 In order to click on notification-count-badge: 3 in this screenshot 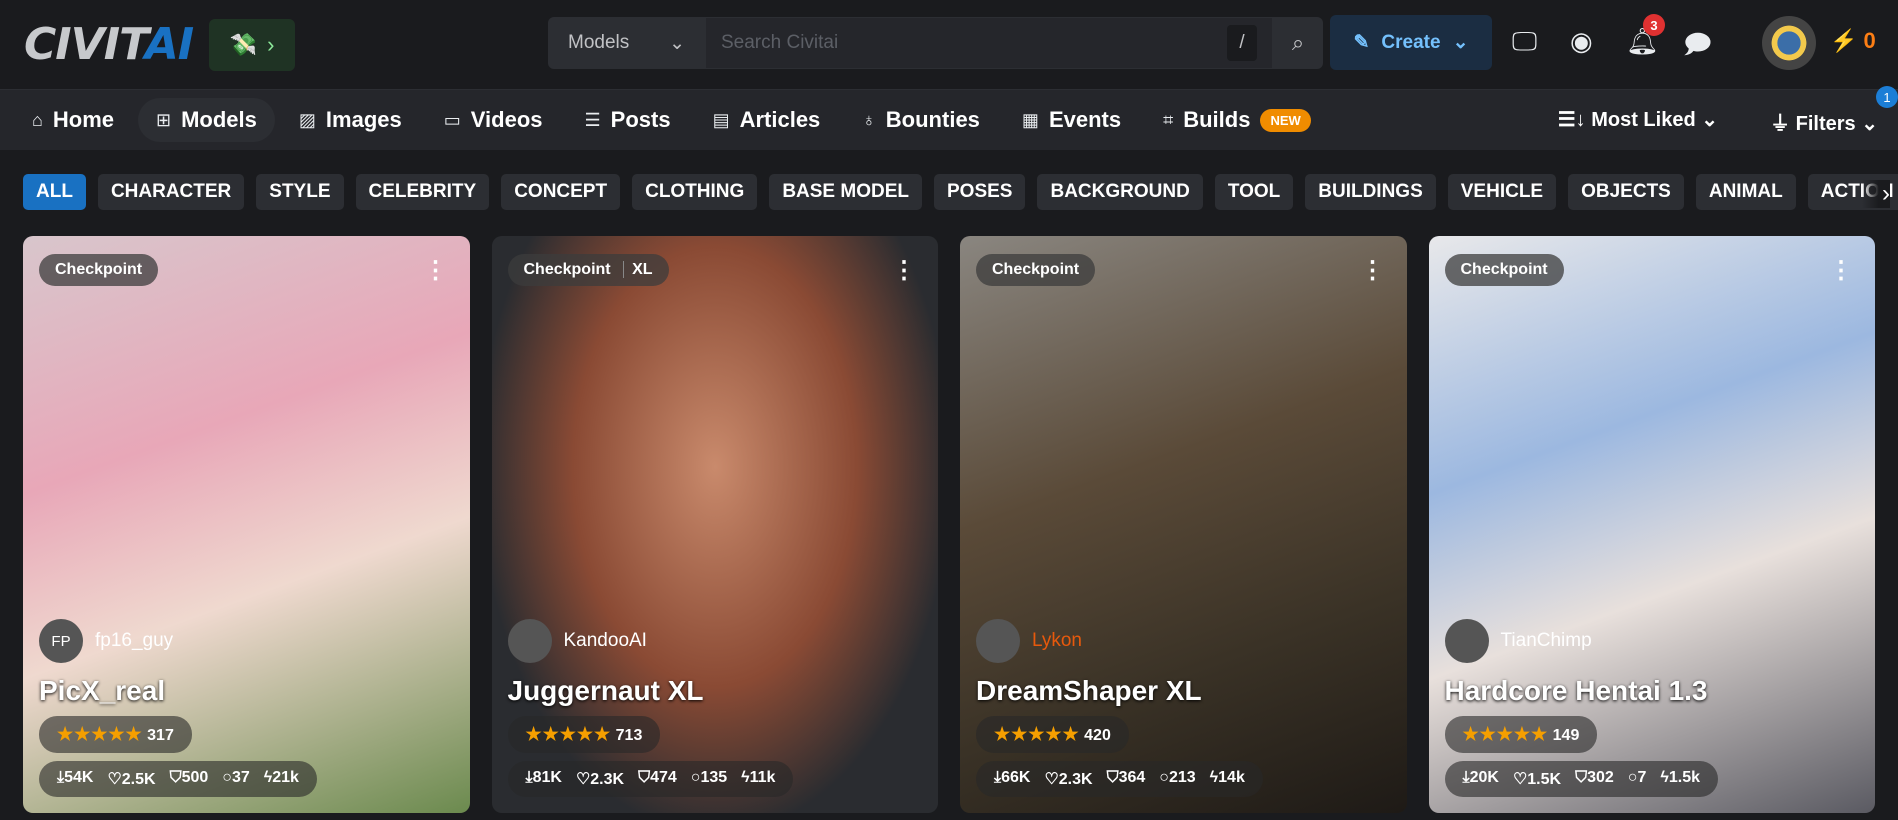, I will do `click(1654, 25)`.